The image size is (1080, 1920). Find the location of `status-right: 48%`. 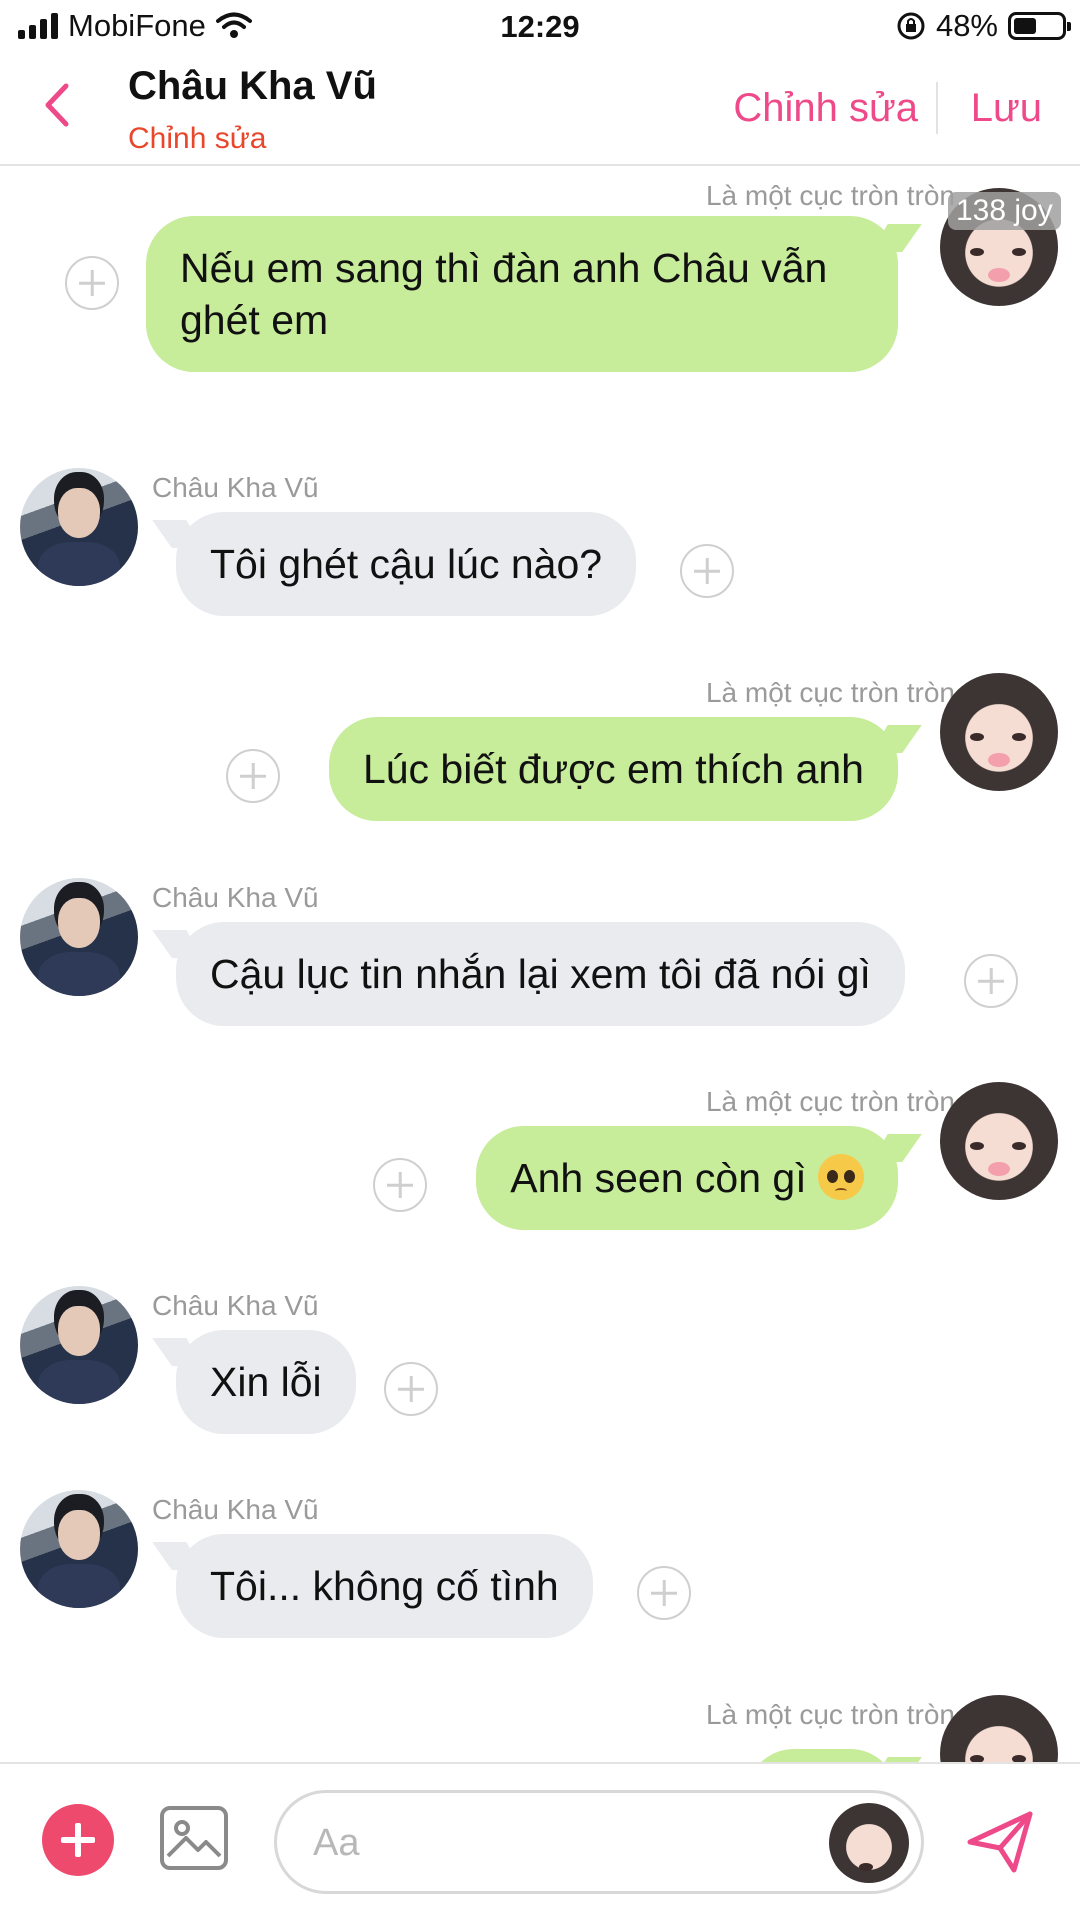

status-right: 48% is located at coordinates (983, 26).